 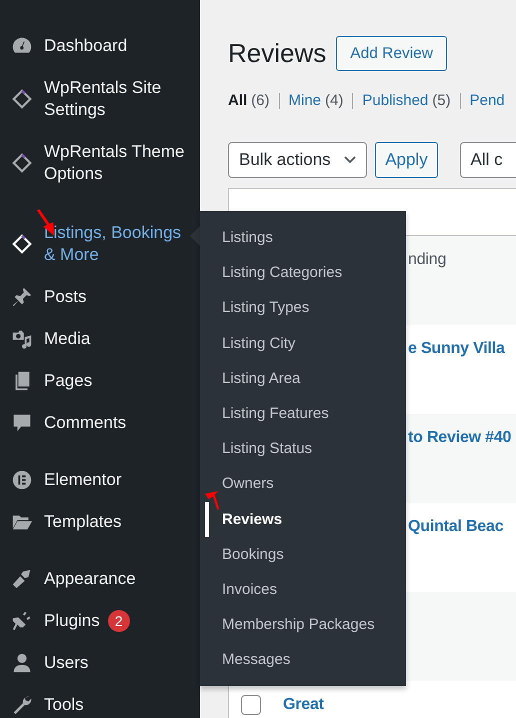 What do you see at coordinates (277, 53) in the screenshot?
I see `page-title: Reviews` at bounding box center [277, 53].